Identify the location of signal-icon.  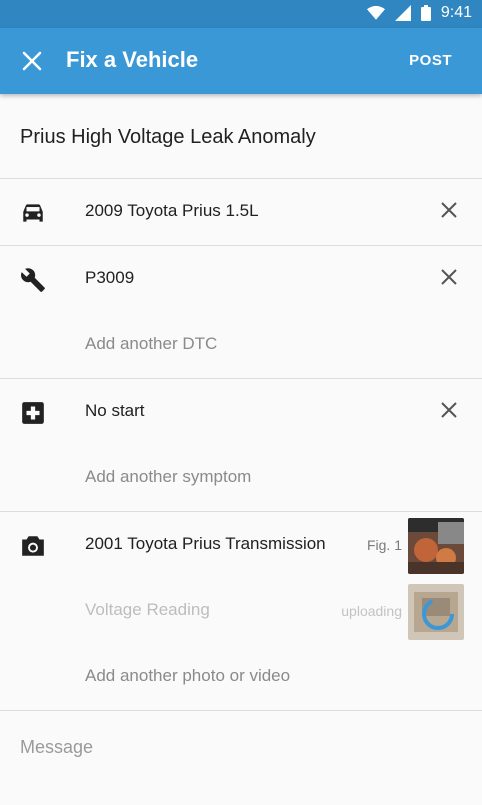
(402, 13).